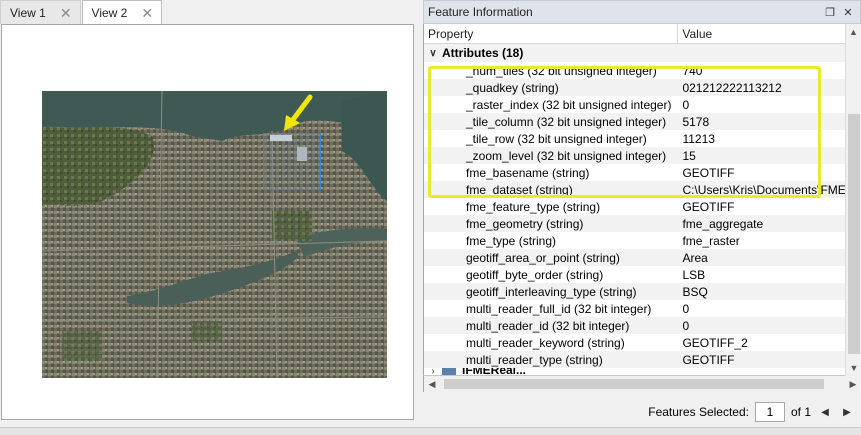 This screenshot has height=435, width=861. Describe the element at coordinates (853, 32) in the screenshot. I see `arrow-up-icon: ▲` at that location.